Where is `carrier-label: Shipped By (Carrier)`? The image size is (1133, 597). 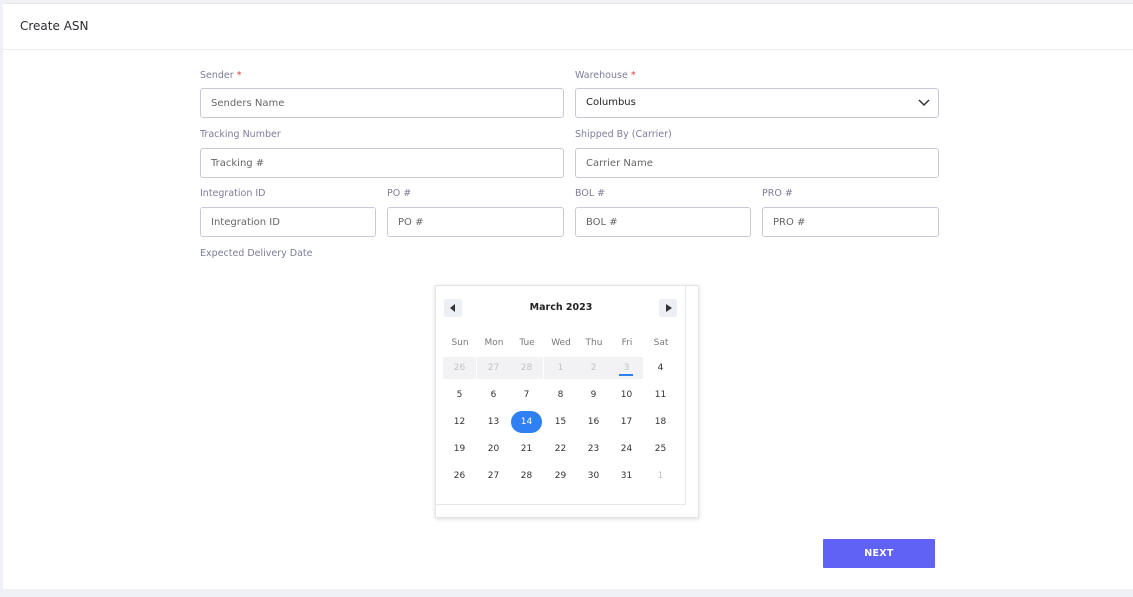
carrier-label: Shipped By (Carrier) is located at coordinates (623, 134).